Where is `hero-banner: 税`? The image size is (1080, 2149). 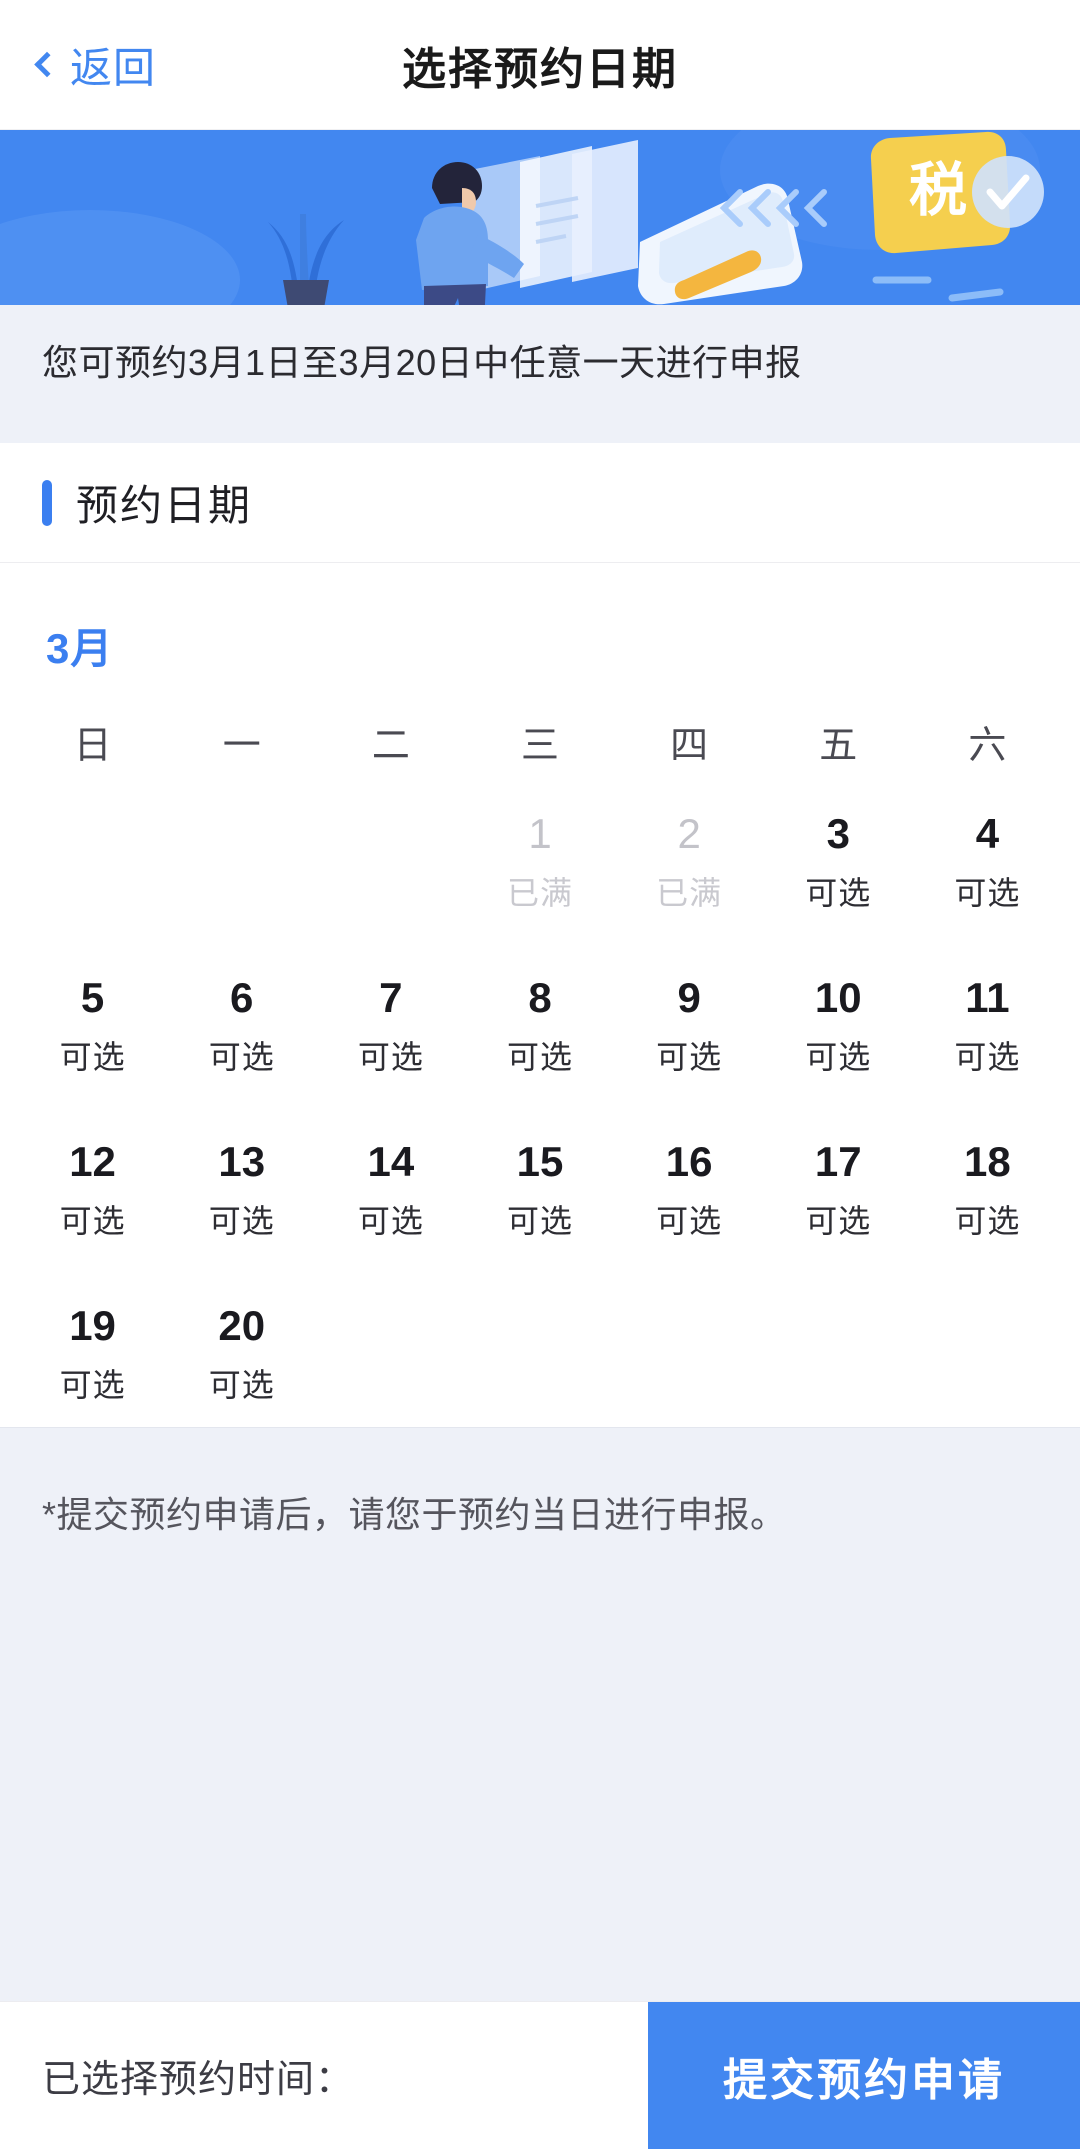
hero-banner: 税 is located at coordinates (540, 217).